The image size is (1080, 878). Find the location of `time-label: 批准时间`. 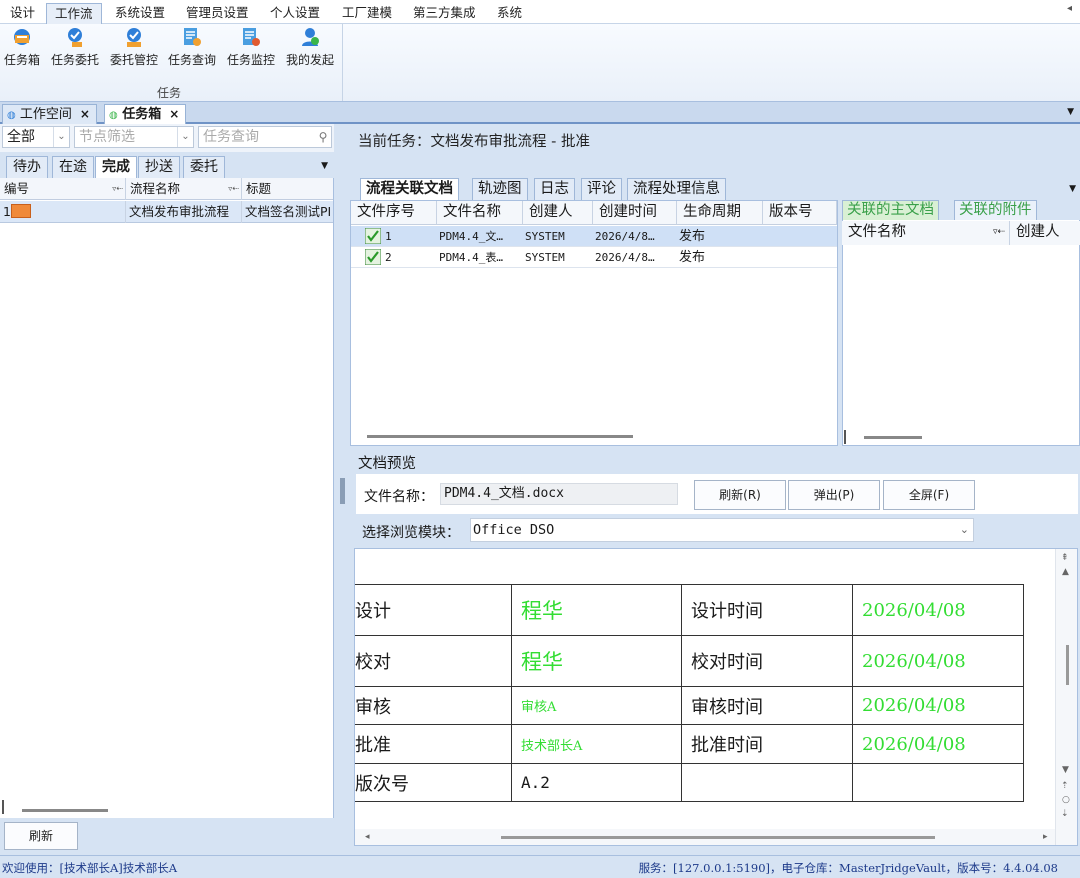

time-label: 批准时间 is located at coordinates (767, 744).